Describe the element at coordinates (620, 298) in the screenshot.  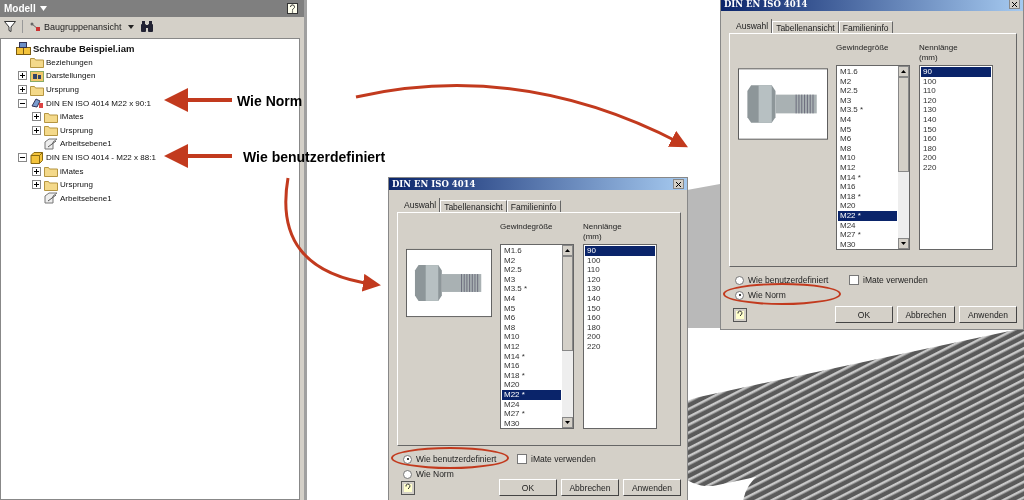
I see `list-item: 140` at that location.